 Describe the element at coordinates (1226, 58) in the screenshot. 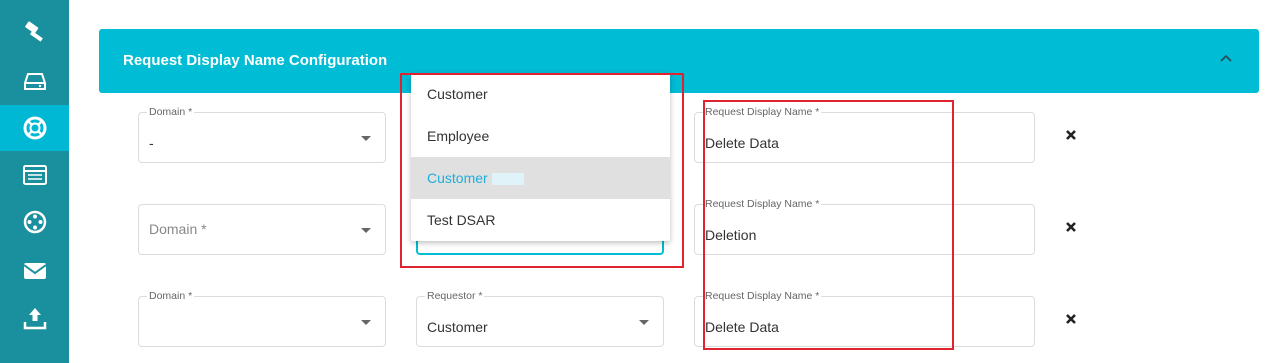

I see `chevron-up-icon` at that location.